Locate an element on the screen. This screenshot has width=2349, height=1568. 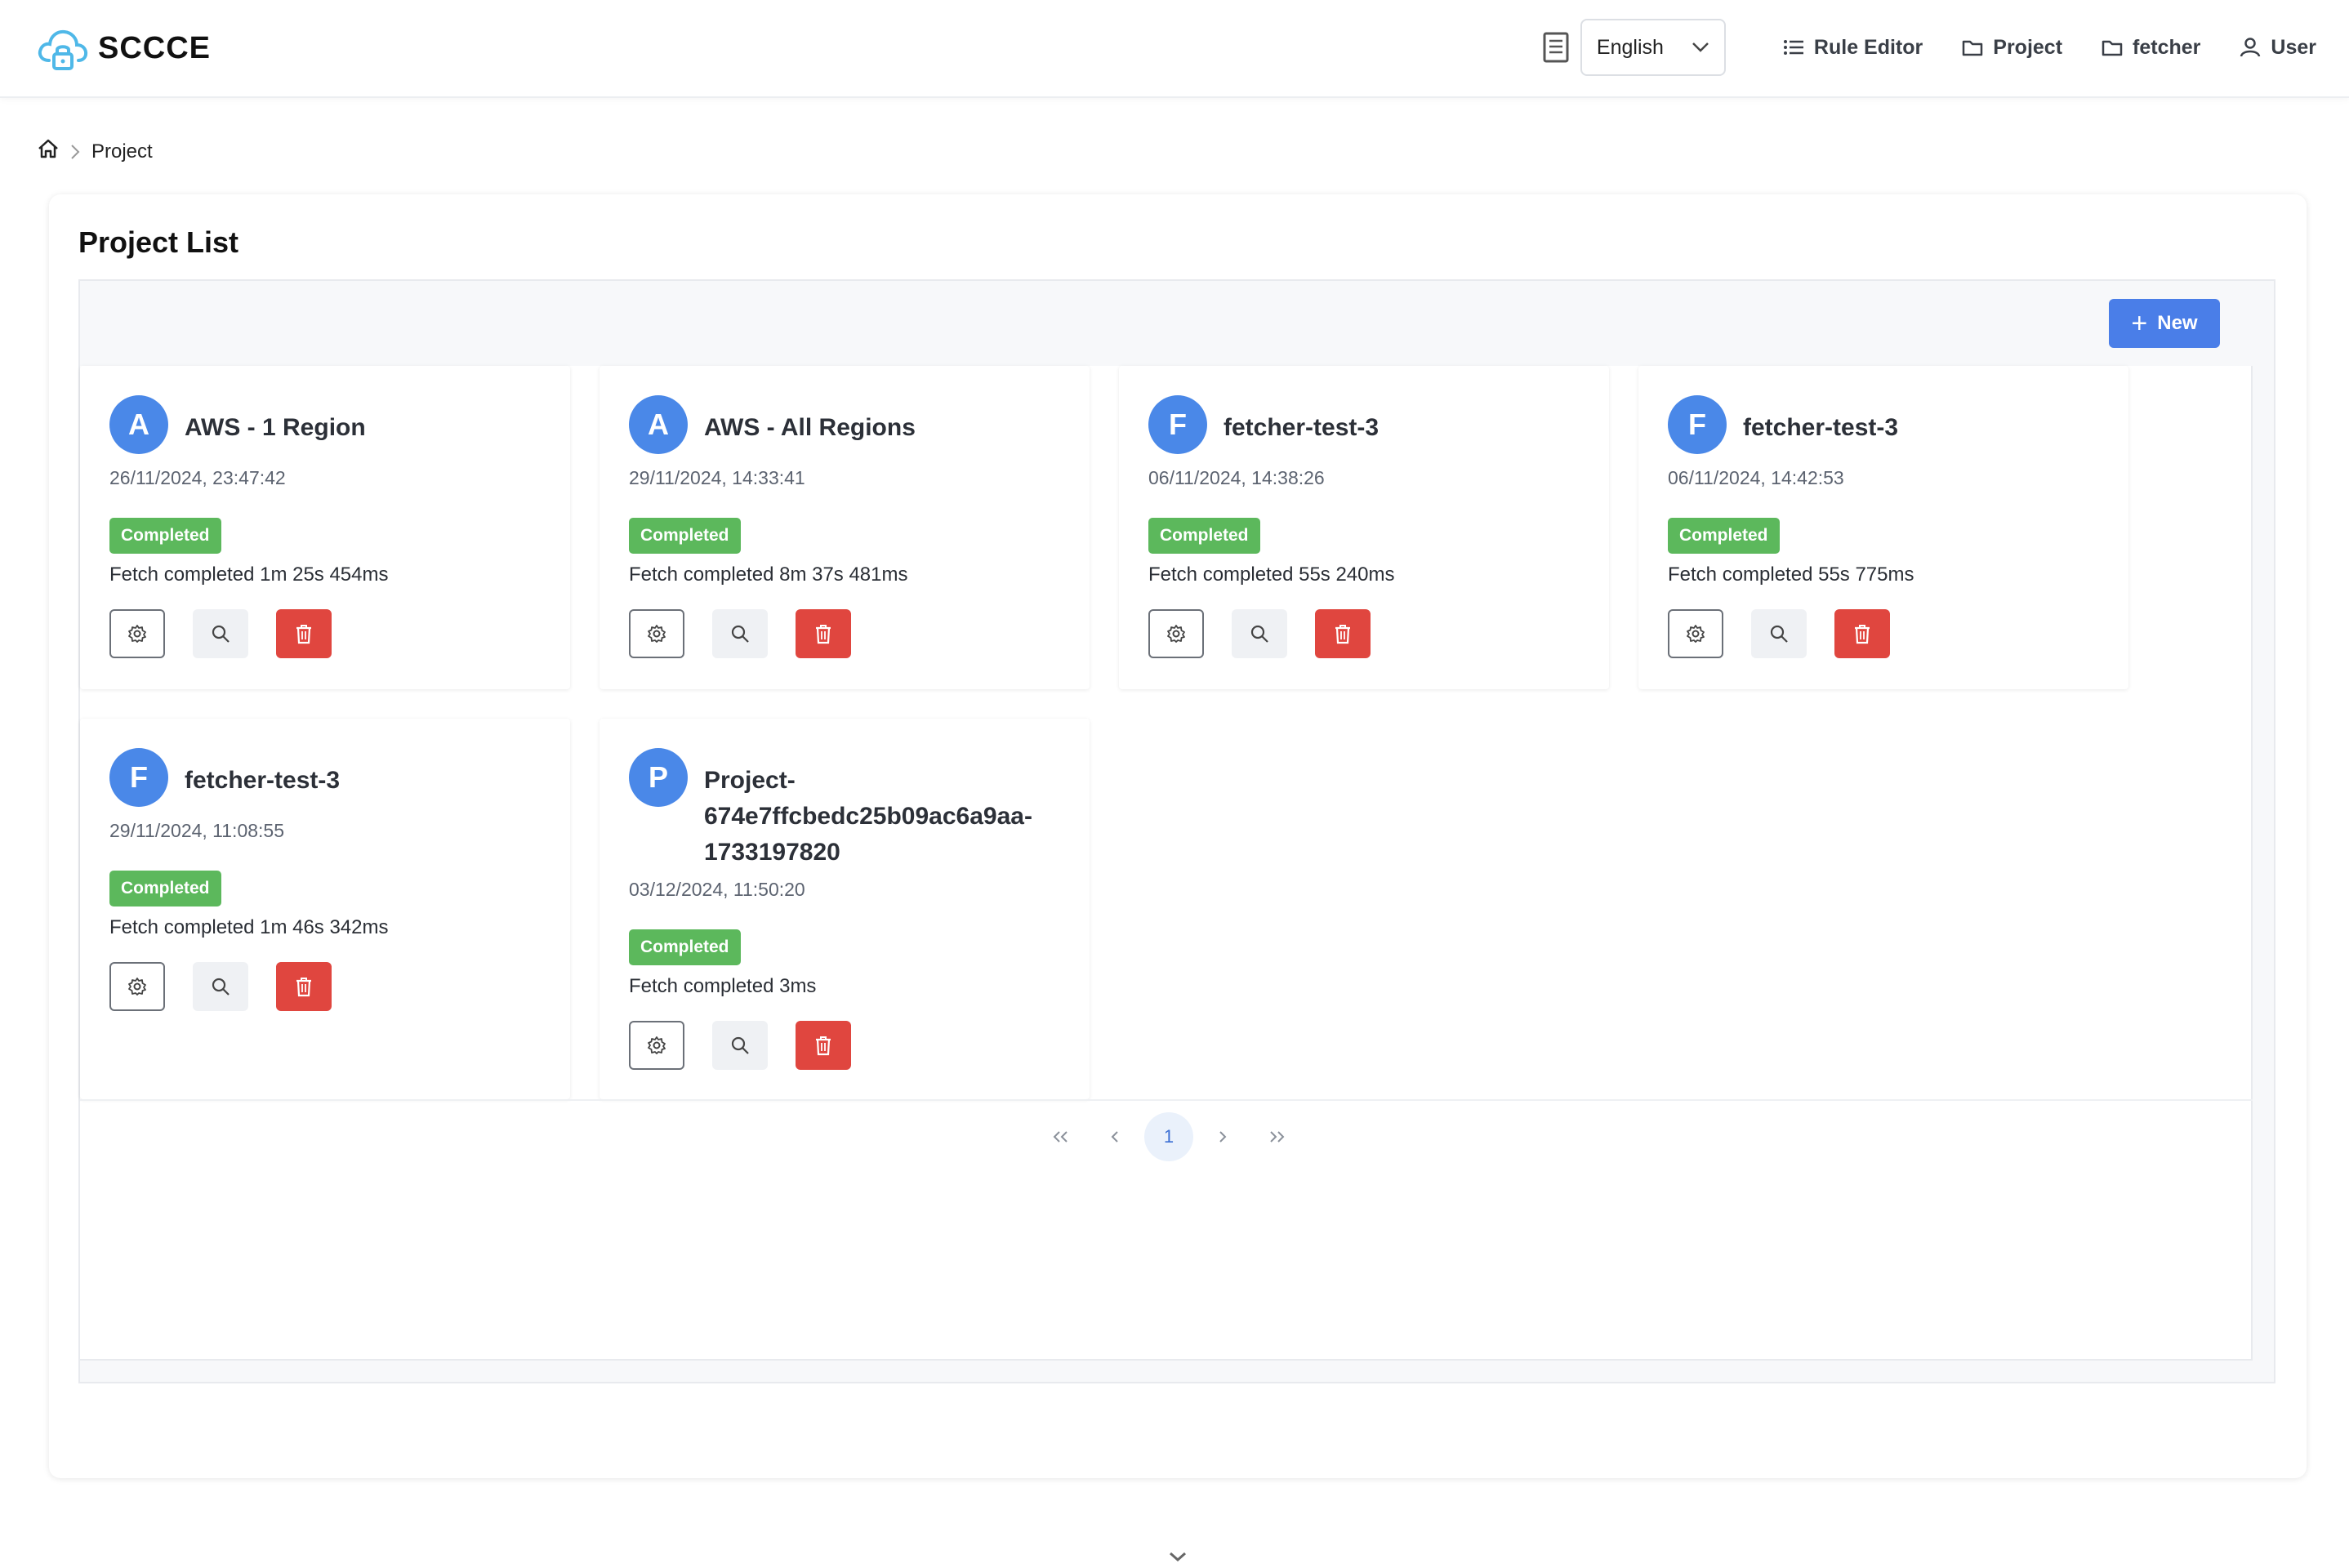
pagination: 1 is located at coordinates (1169, 1136).